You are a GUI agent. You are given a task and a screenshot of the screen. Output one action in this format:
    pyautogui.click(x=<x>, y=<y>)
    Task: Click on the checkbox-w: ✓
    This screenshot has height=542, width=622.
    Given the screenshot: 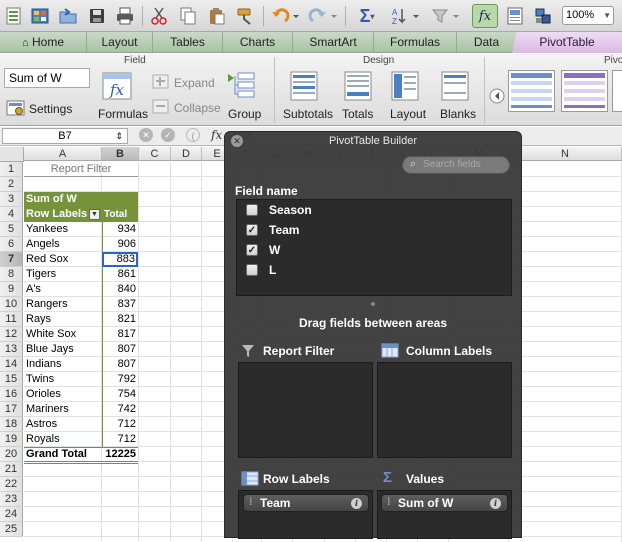 What is the action you would take?
    pyautogui.click(x=252, y=250)
    